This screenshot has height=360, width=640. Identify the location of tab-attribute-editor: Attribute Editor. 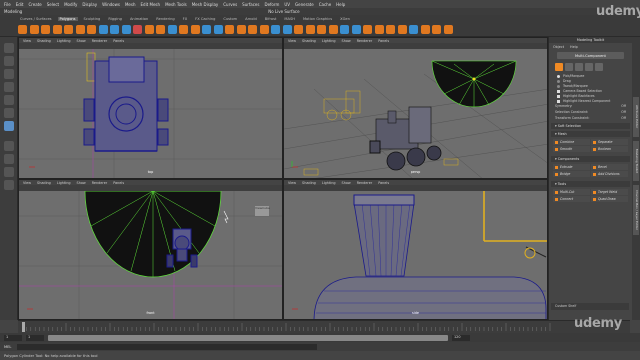
(636, 117).